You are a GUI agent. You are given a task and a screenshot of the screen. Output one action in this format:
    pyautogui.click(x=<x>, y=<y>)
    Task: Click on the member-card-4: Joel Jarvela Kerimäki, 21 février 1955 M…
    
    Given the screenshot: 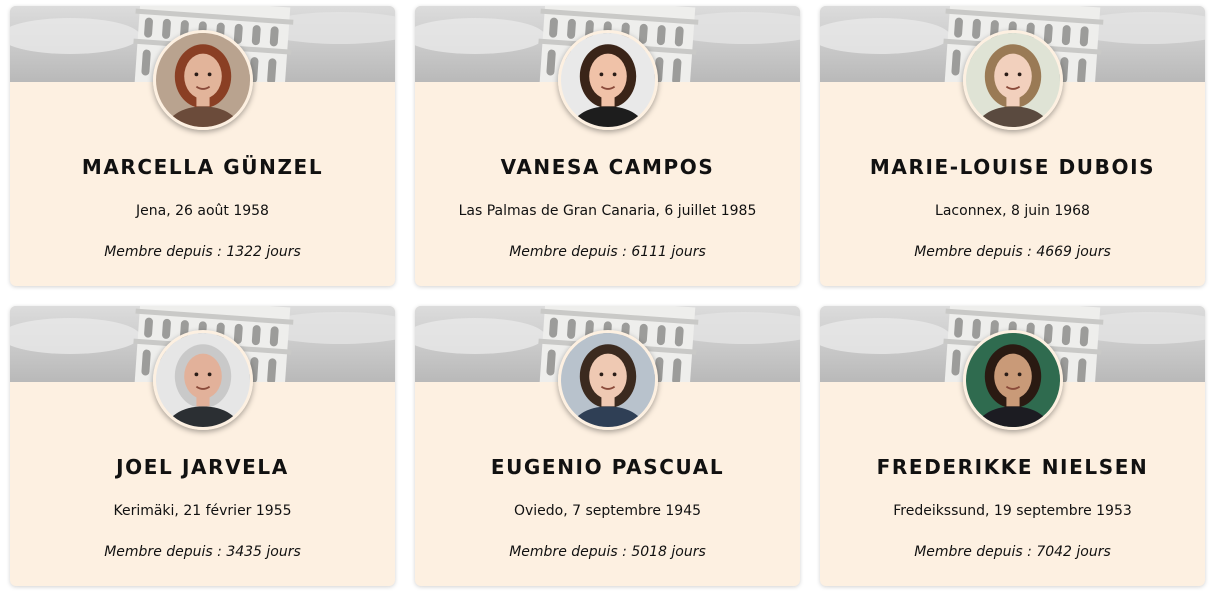 What is the action you would take?
    pyautogui.click(x=202, y=446)
    